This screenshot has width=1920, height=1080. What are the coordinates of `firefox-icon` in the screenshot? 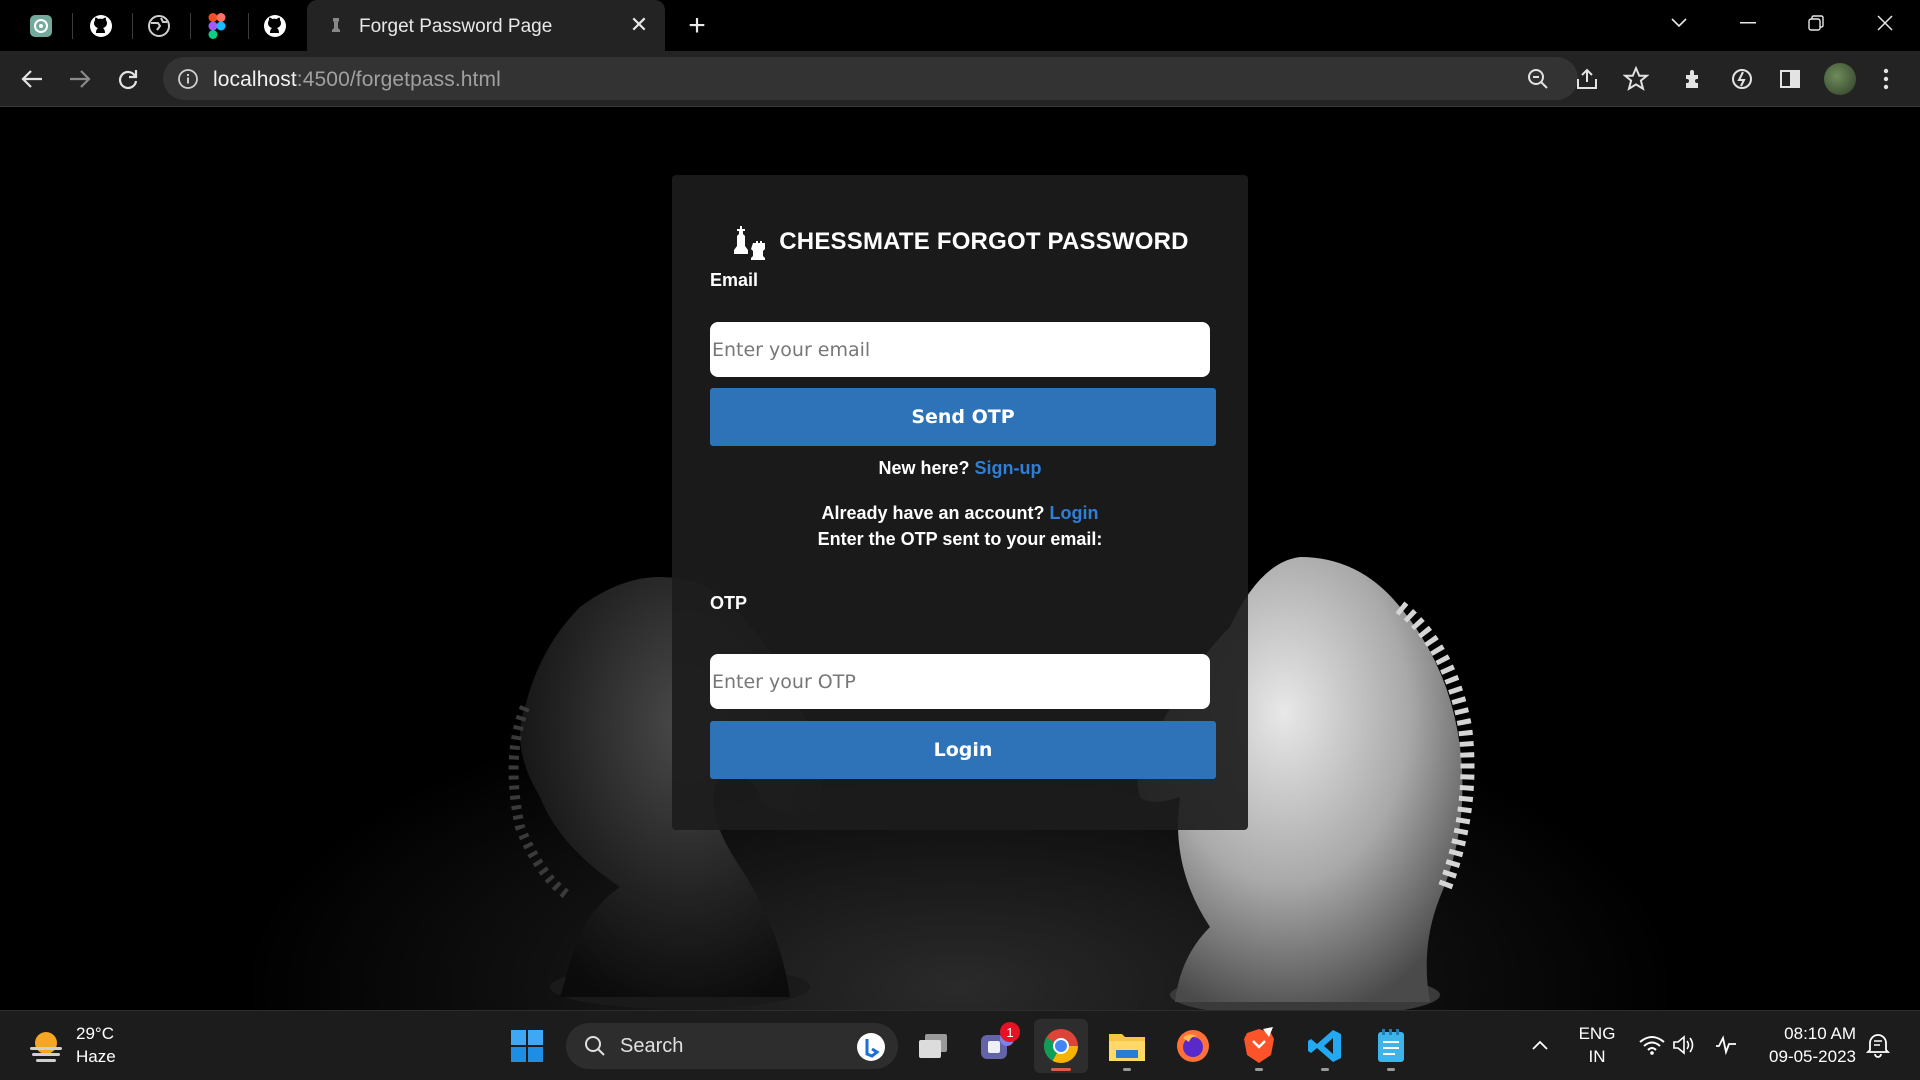 It's located at (1193, 1046).